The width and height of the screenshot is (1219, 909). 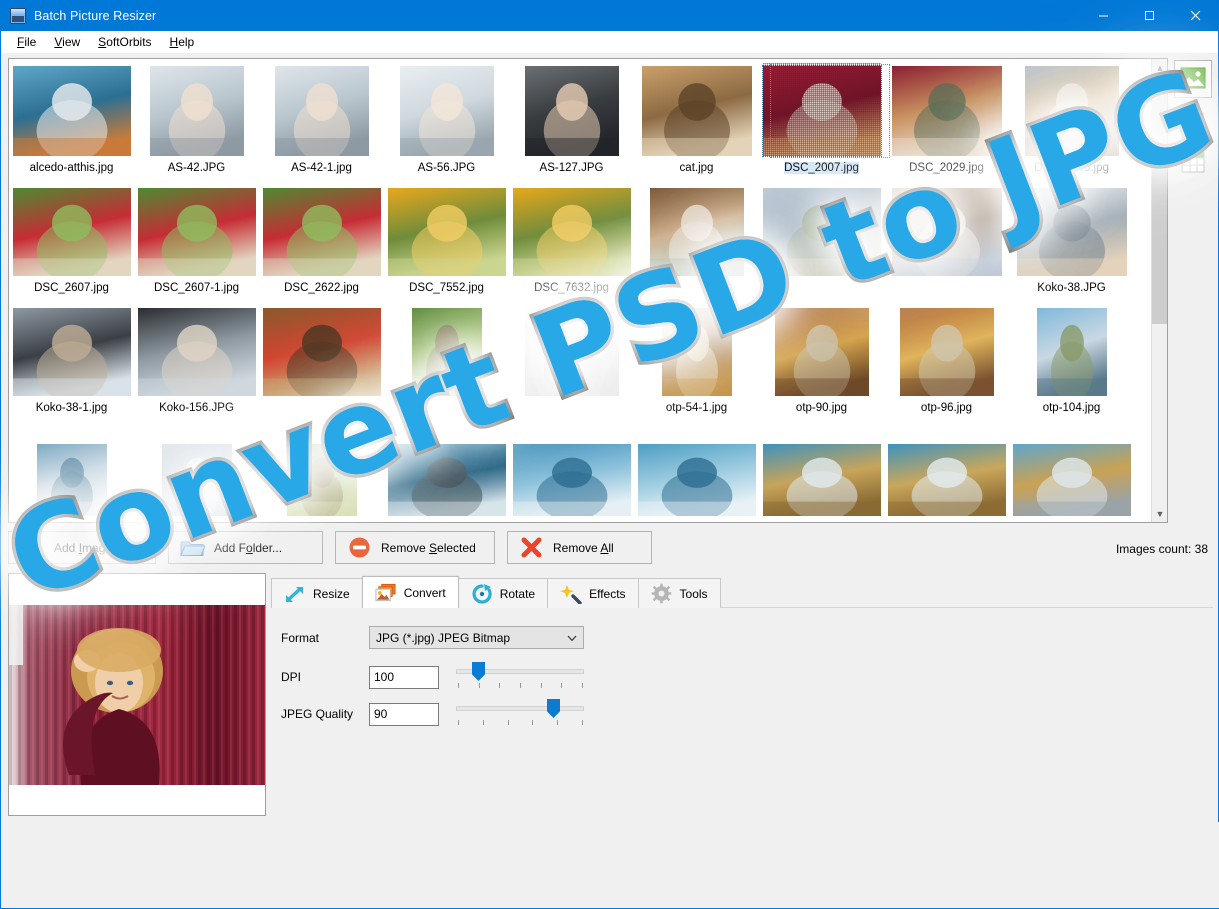 I want to click on thumbnail-item: otp-104.jpg, so click(x=1071, y=363).